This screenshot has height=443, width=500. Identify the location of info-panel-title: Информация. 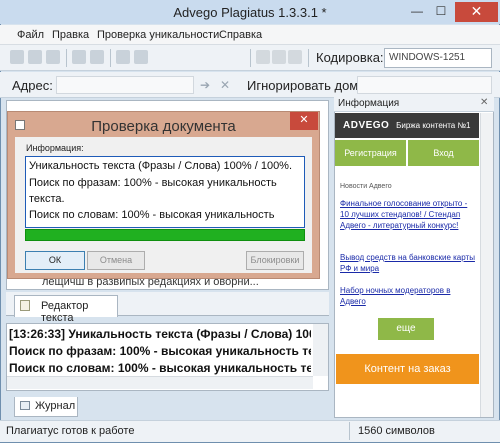
(414, 104).